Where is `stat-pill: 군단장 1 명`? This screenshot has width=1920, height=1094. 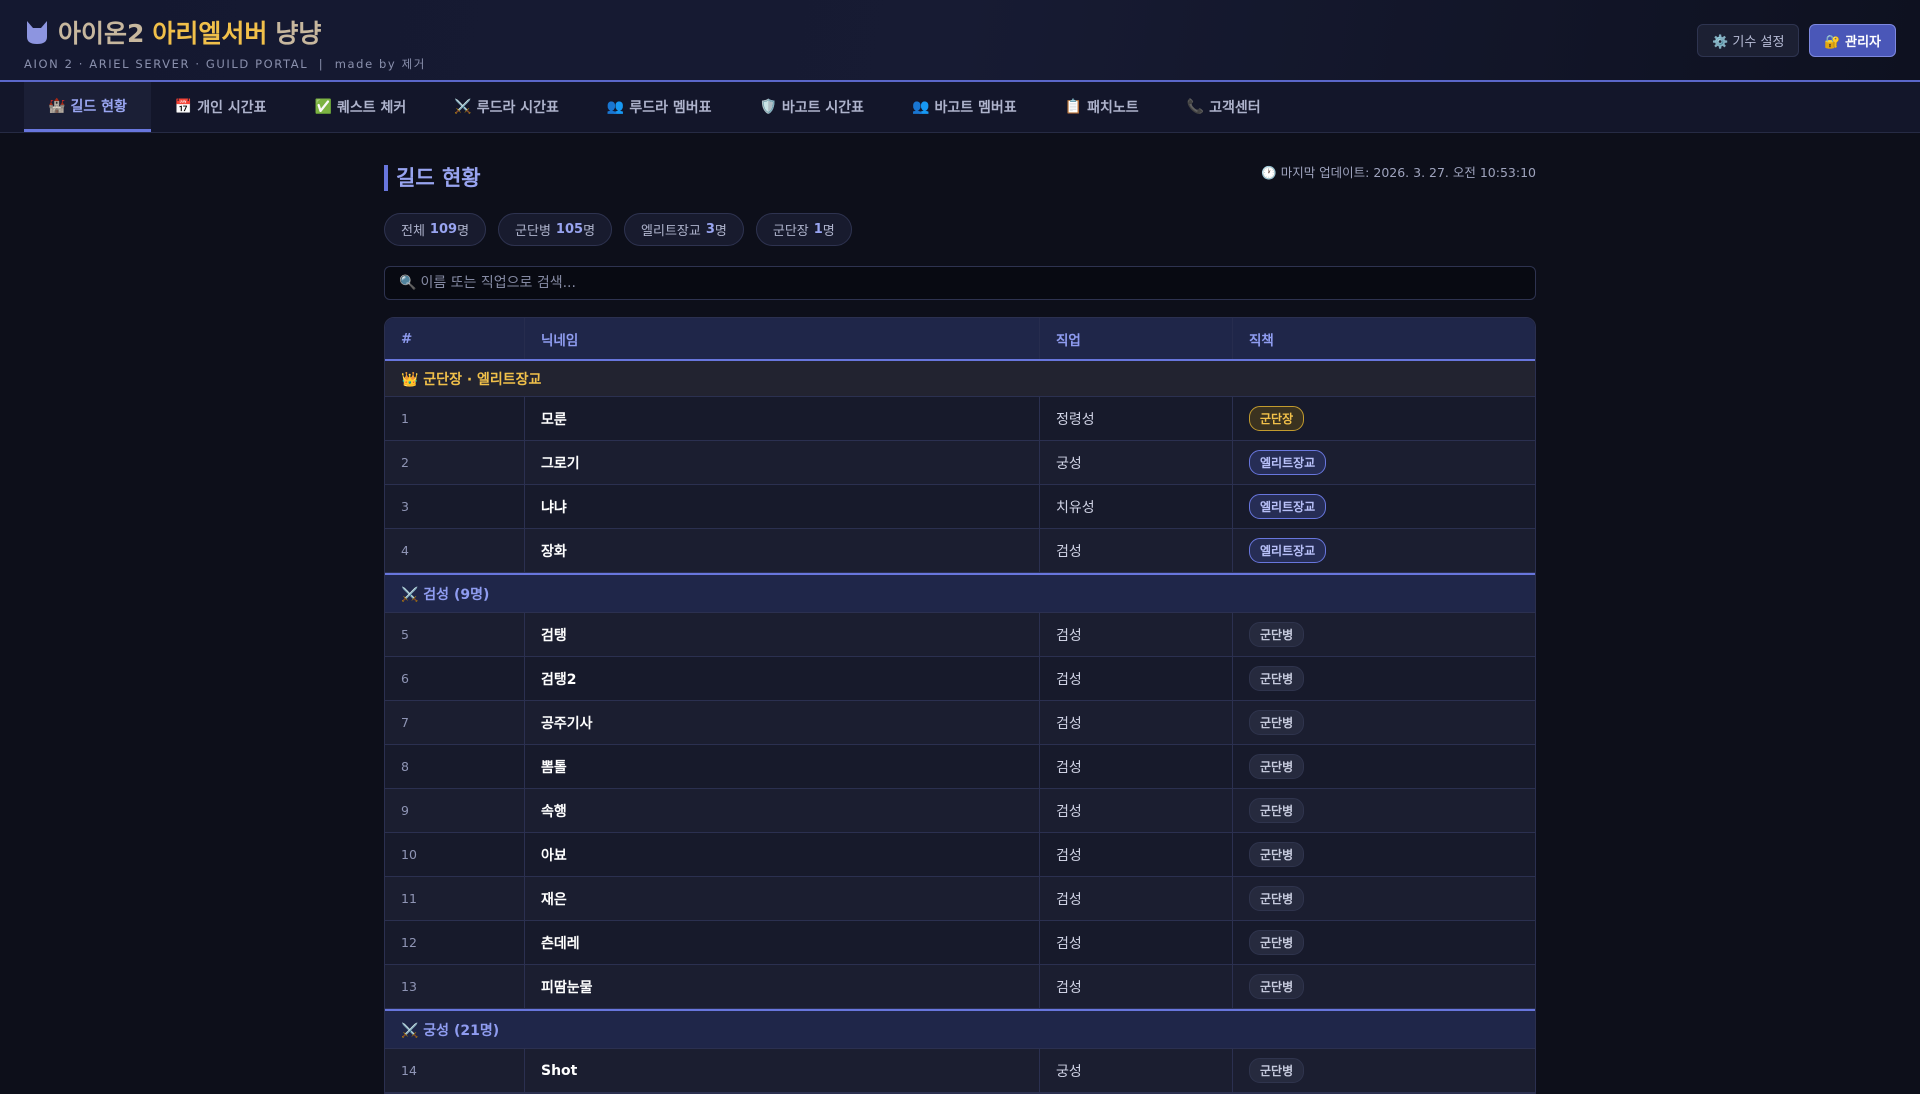
stat-pill: 군단장 1 명 is located at coordinates (803, 229).